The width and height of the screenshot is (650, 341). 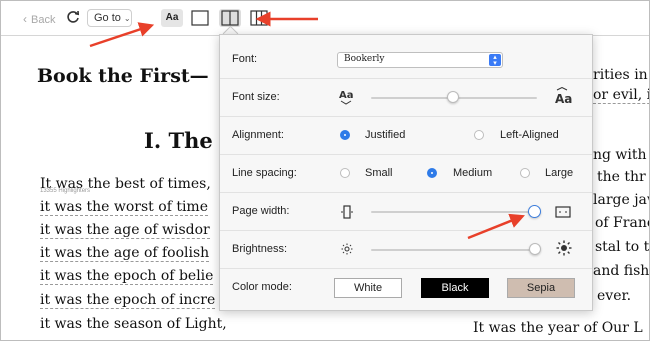 I want to click on font-select: Bookerly ▴ ▾, so click(x=420, y=60).